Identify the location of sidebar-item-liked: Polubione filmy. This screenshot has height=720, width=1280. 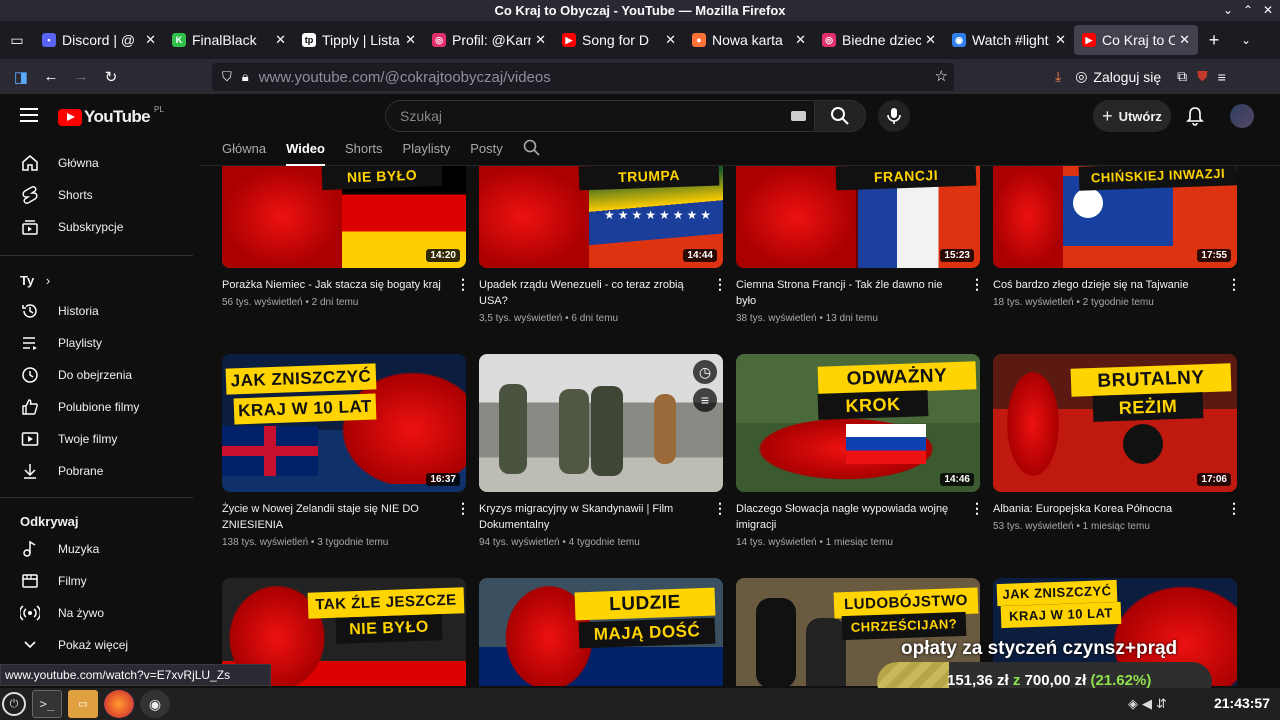
(79, 407).